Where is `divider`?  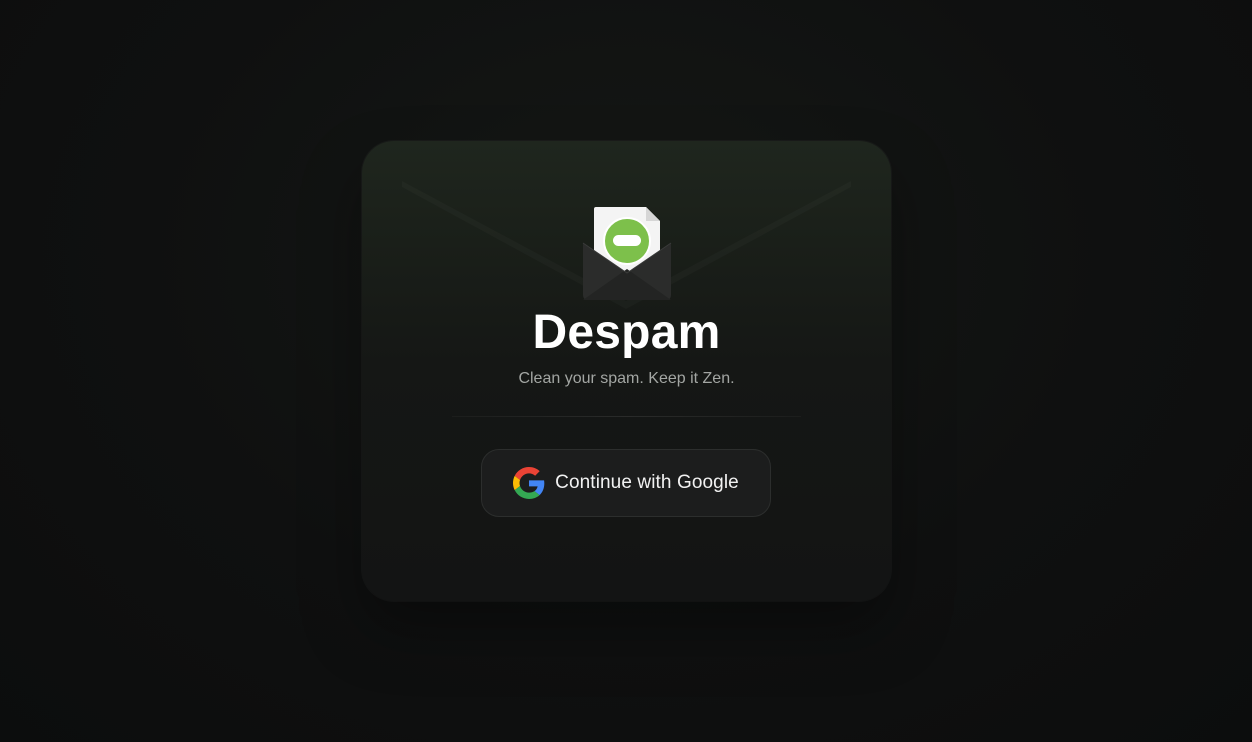
divider is located at coordinates (626, 416).